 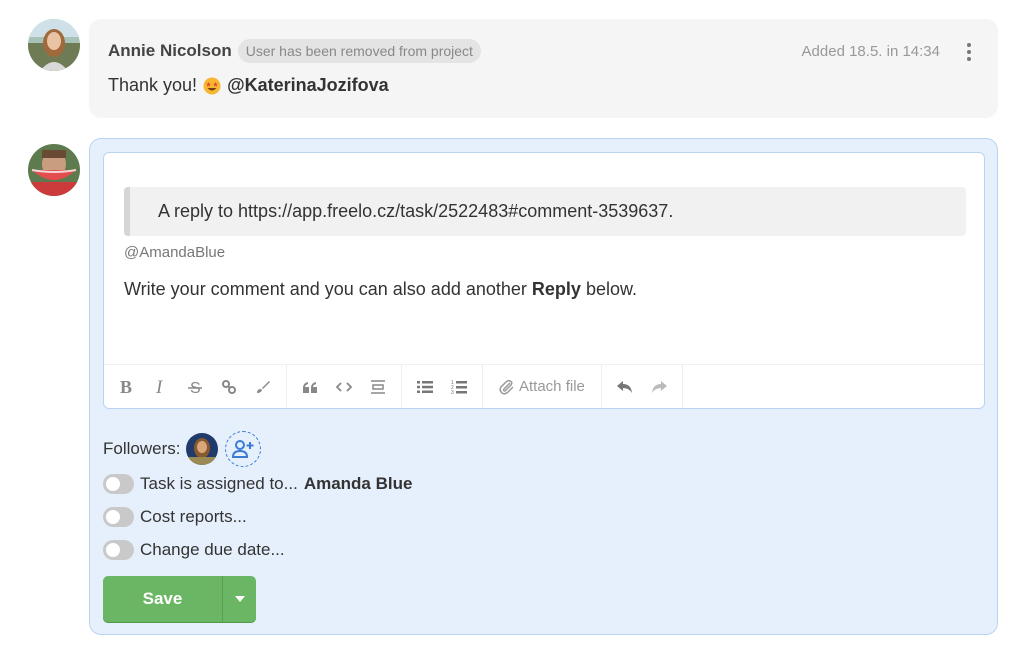 I want to click on add-follower-button, so click(x=243, y=449).